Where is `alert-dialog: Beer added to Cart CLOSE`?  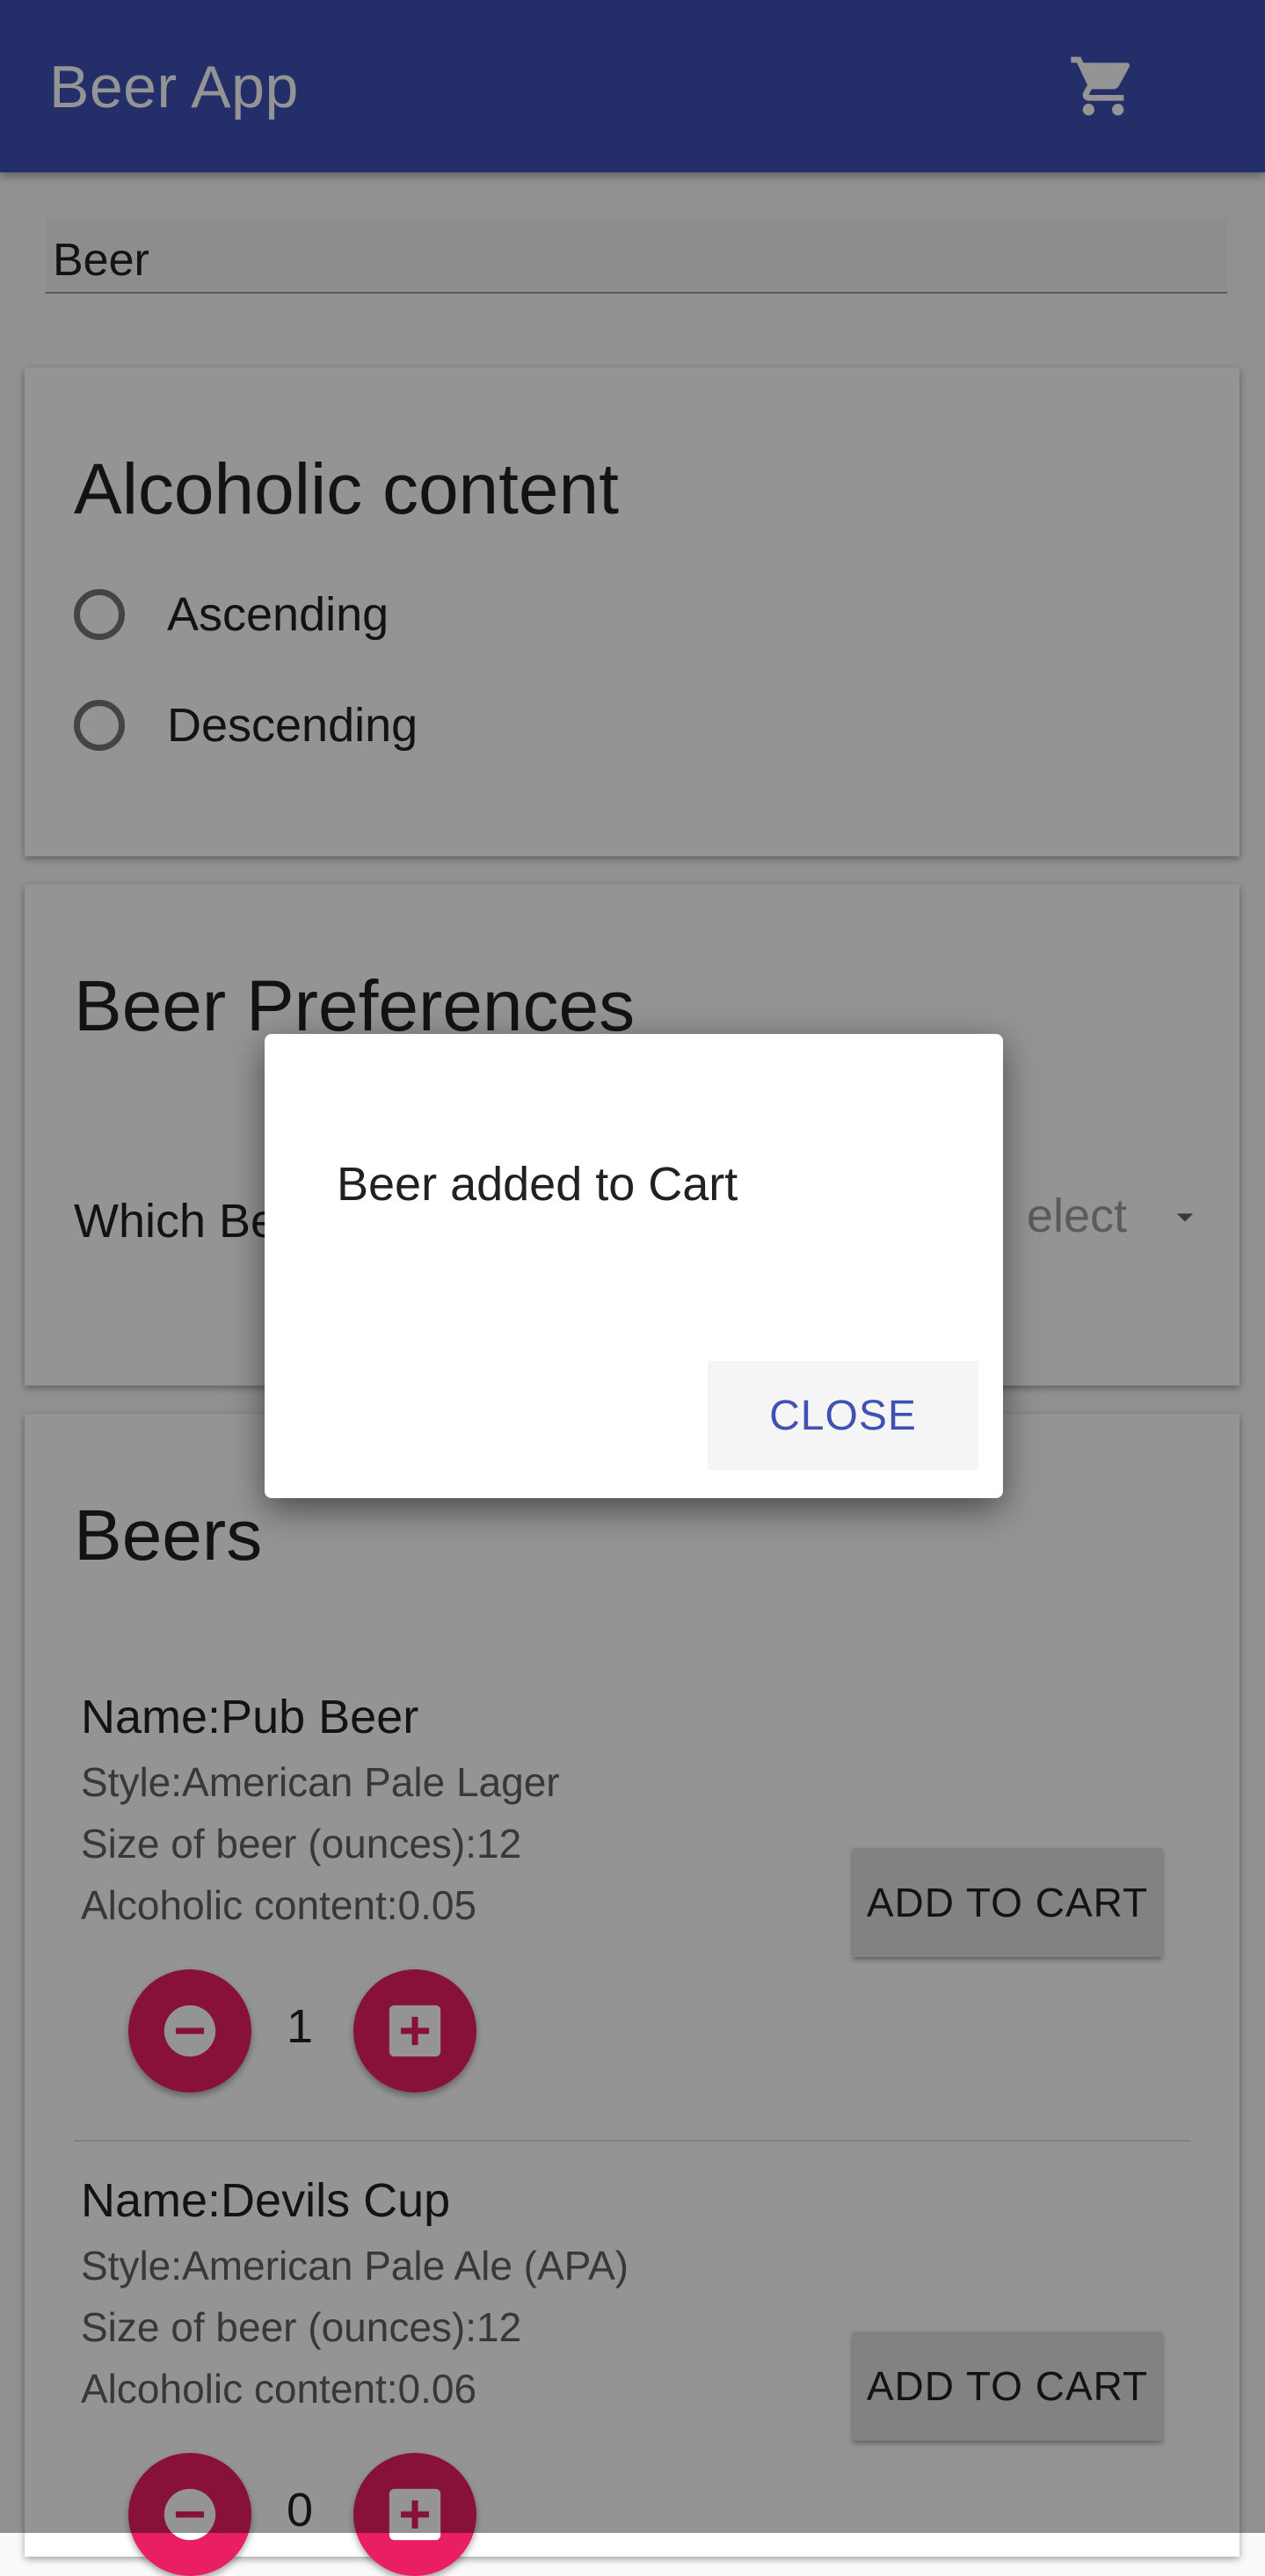
alert-dialog: Beer added to Cart CLOSE is located at coordinates (634, 1266).